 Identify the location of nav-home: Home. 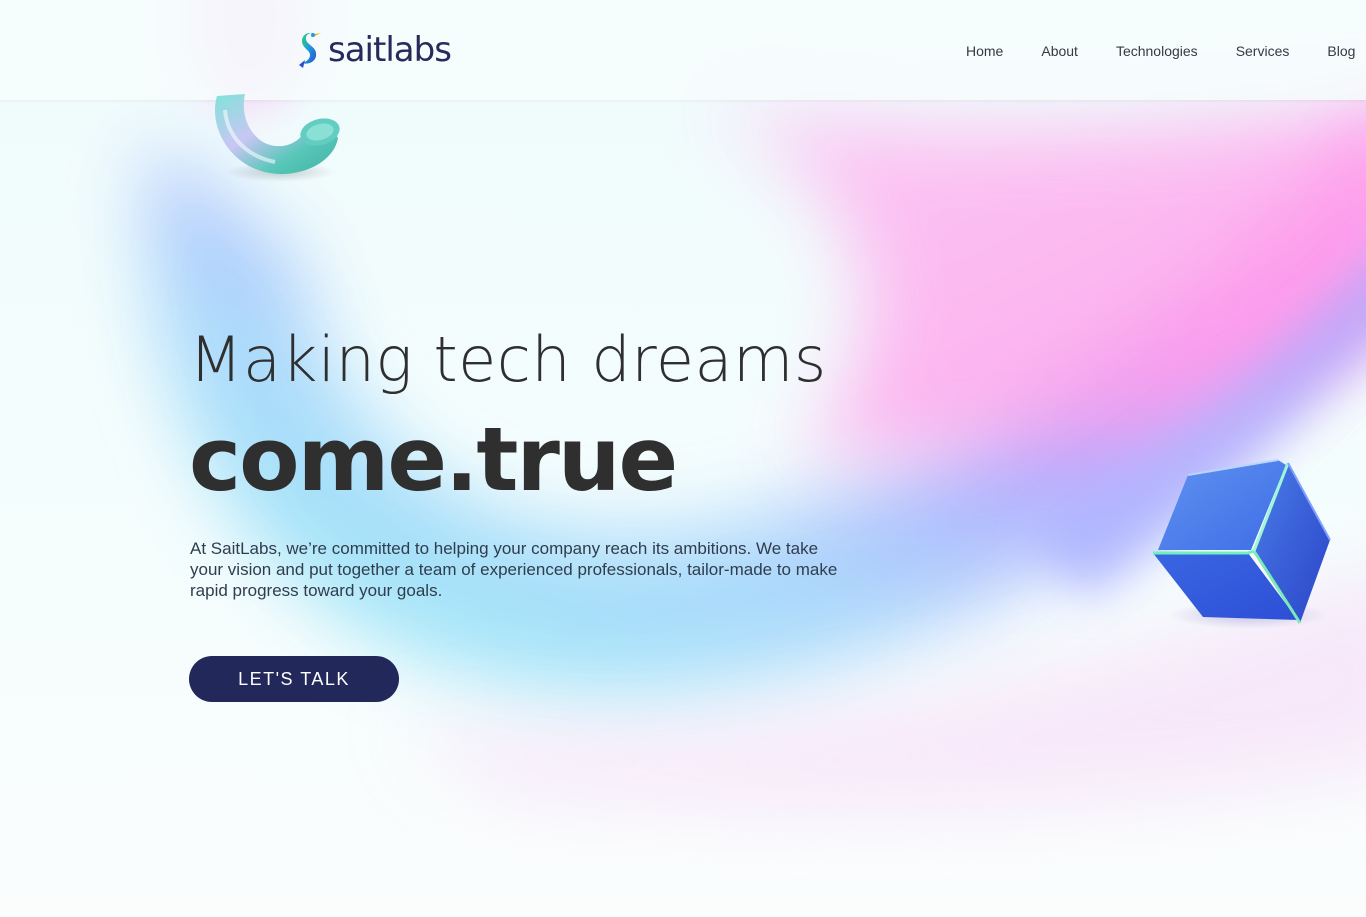
(984, 51).